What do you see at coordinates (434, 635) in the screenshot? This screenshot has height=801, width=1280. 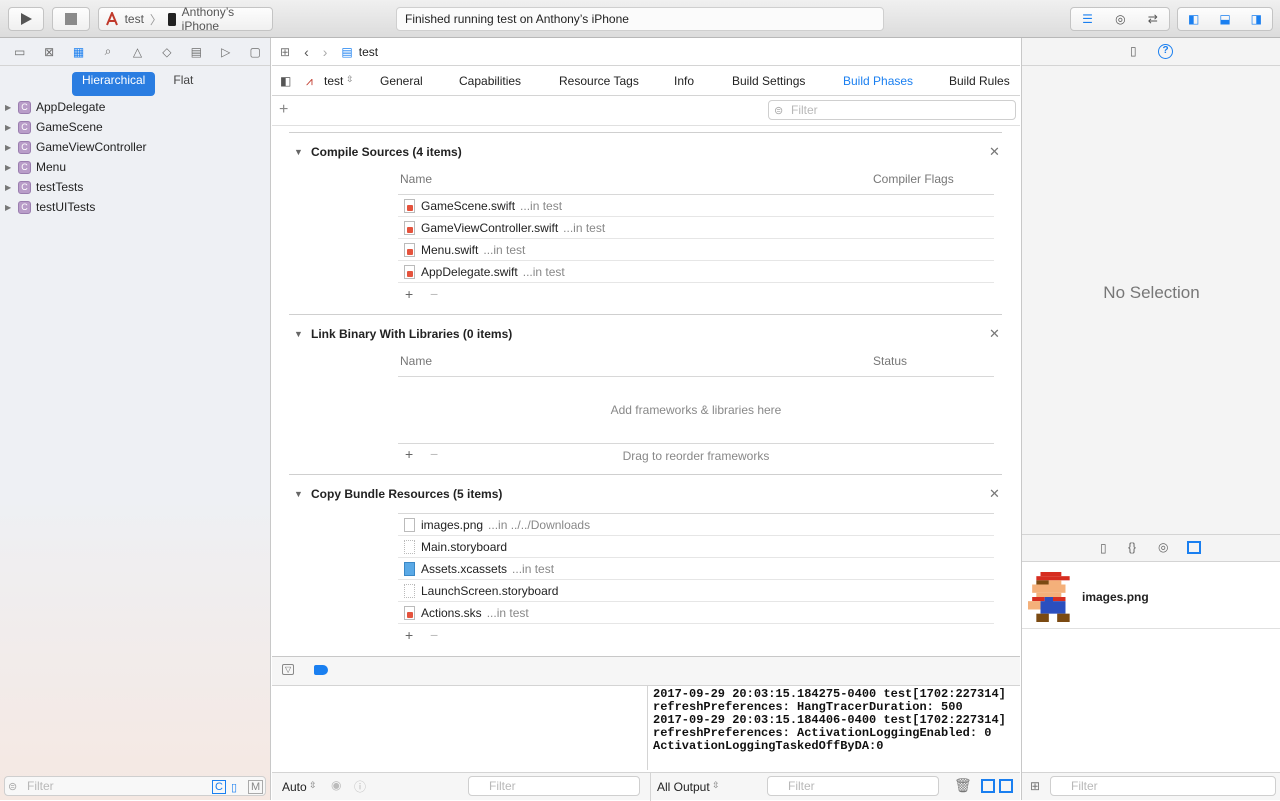 I see `remove-resource-button: −` at bounding box center [434, 635].